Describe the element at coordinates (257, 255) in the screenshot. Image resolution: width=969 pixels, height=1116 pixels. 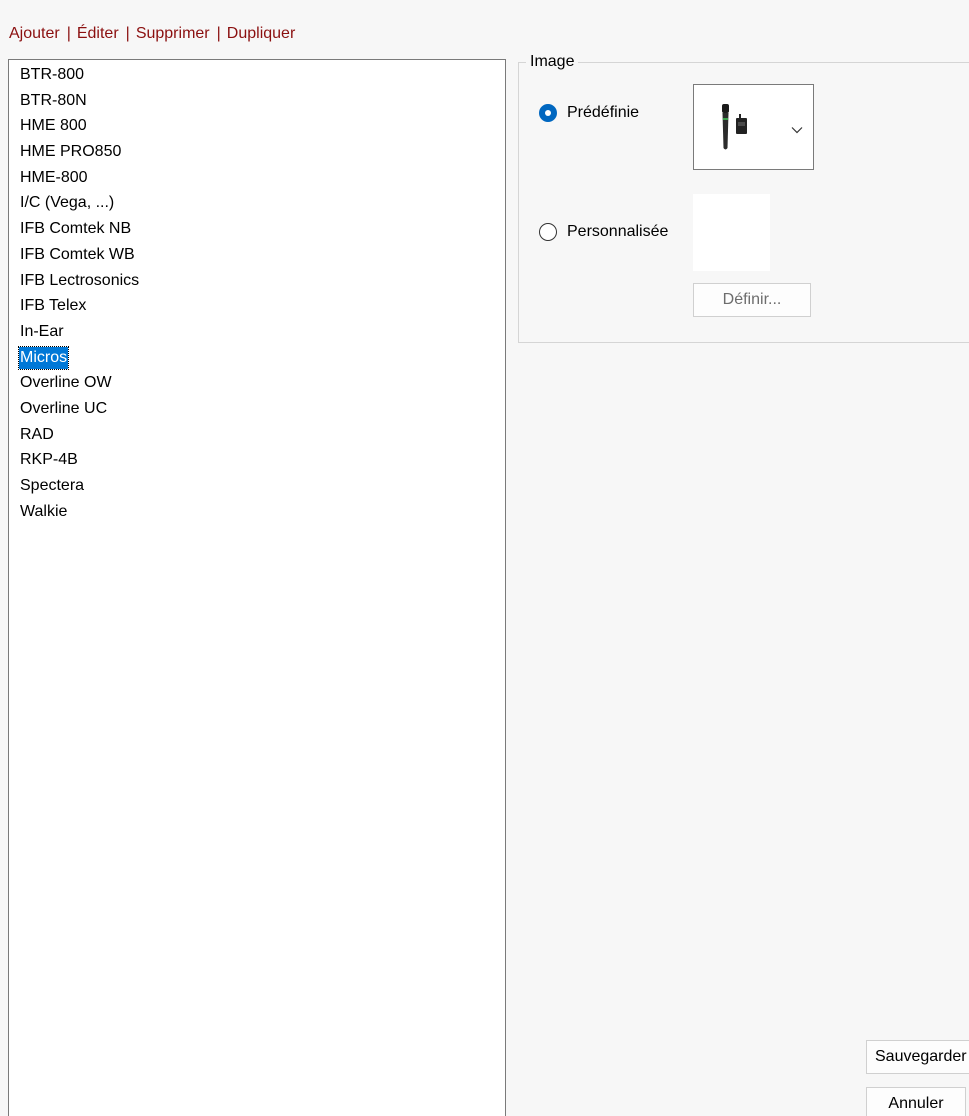
I see `list-item: IFB Comtek WB` at that location.